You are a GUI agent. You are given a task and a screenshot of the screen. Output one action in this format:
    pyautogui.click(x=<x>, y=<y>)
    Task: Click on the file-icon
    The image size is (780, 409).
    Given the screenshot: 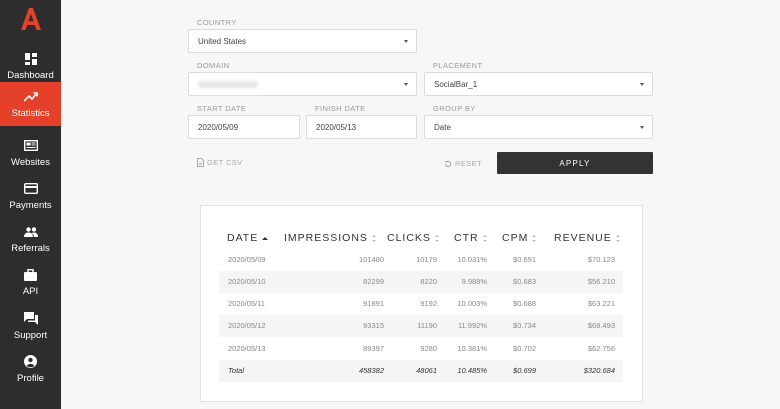 What is the action you would take?
    pyautogui.click(x=200, y=162)
    